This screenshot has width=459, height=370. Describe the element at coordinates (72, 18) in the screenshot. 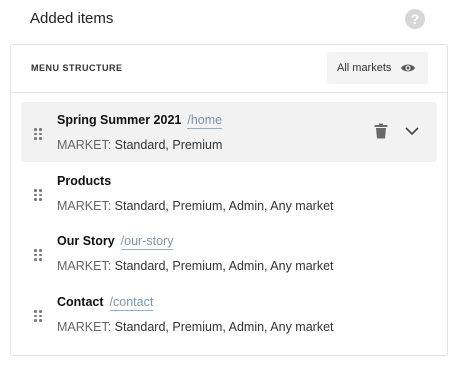

I see `page-title: Added items` at that location.